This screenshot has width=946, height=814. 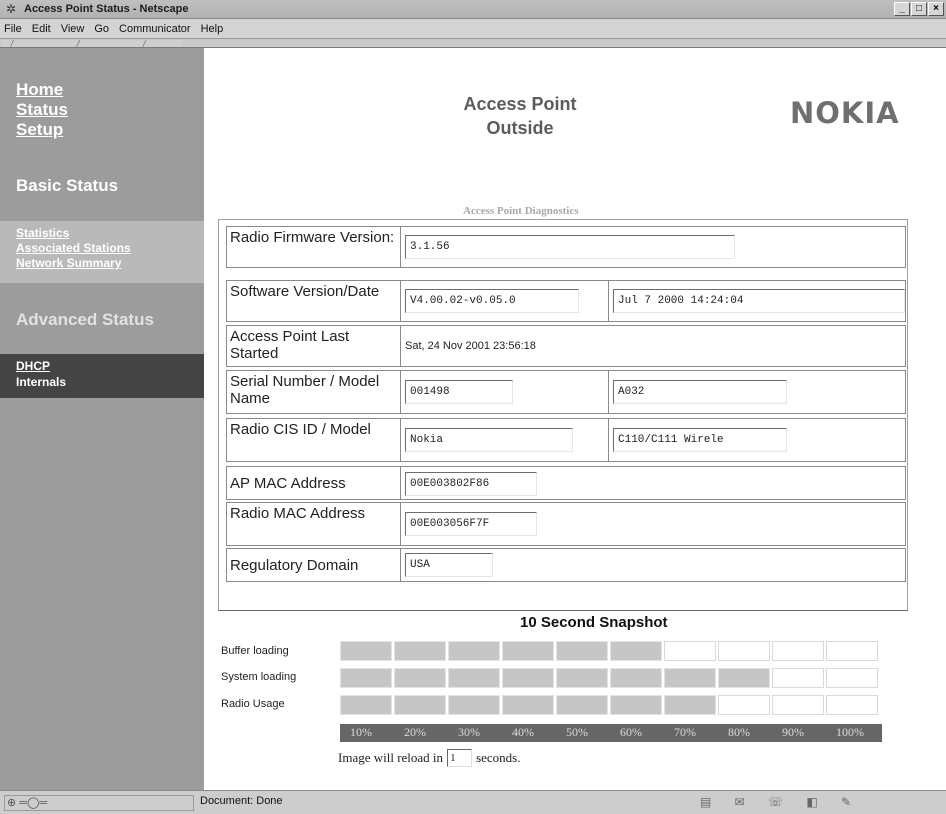 I want to click on field-radio-model: C110/C111 Wirele, so click(x=700, y=440).